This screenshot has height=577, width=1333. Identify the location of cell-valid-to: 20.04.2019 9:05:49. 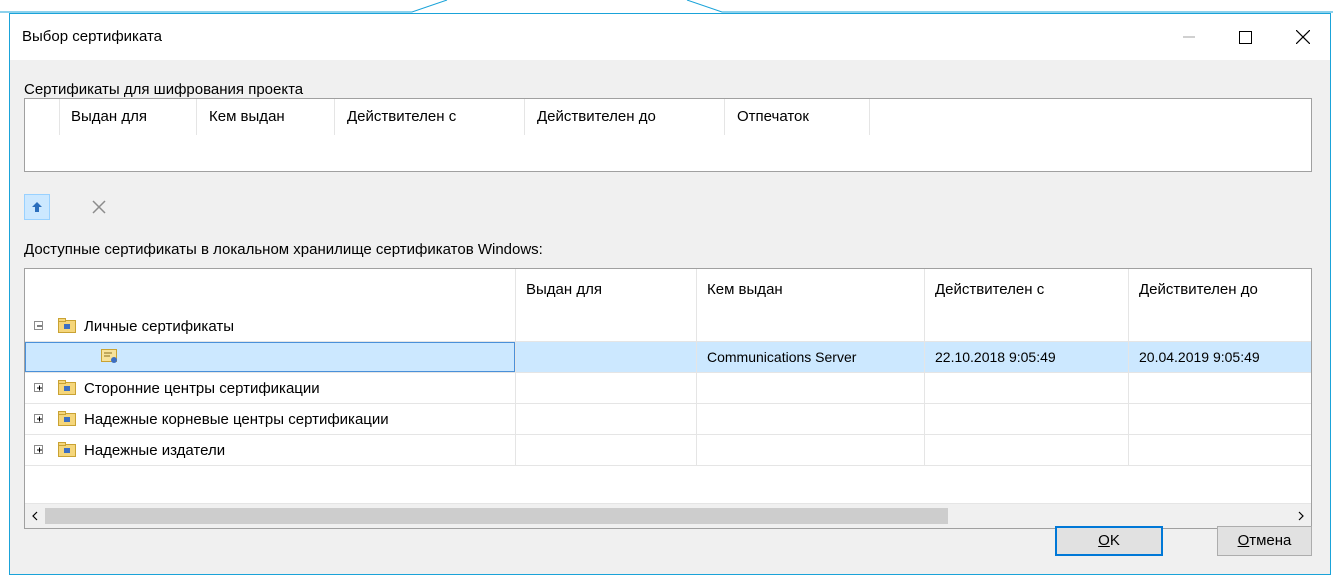
(1220, 357).